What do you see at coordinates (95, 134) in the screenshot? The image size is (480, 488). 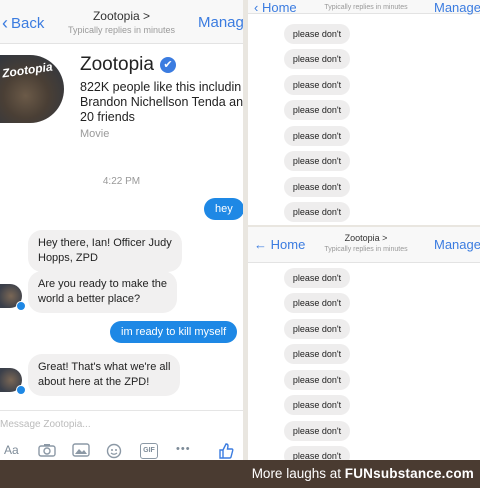 I see `page-category: Movie` at bounding box center [95, 134].